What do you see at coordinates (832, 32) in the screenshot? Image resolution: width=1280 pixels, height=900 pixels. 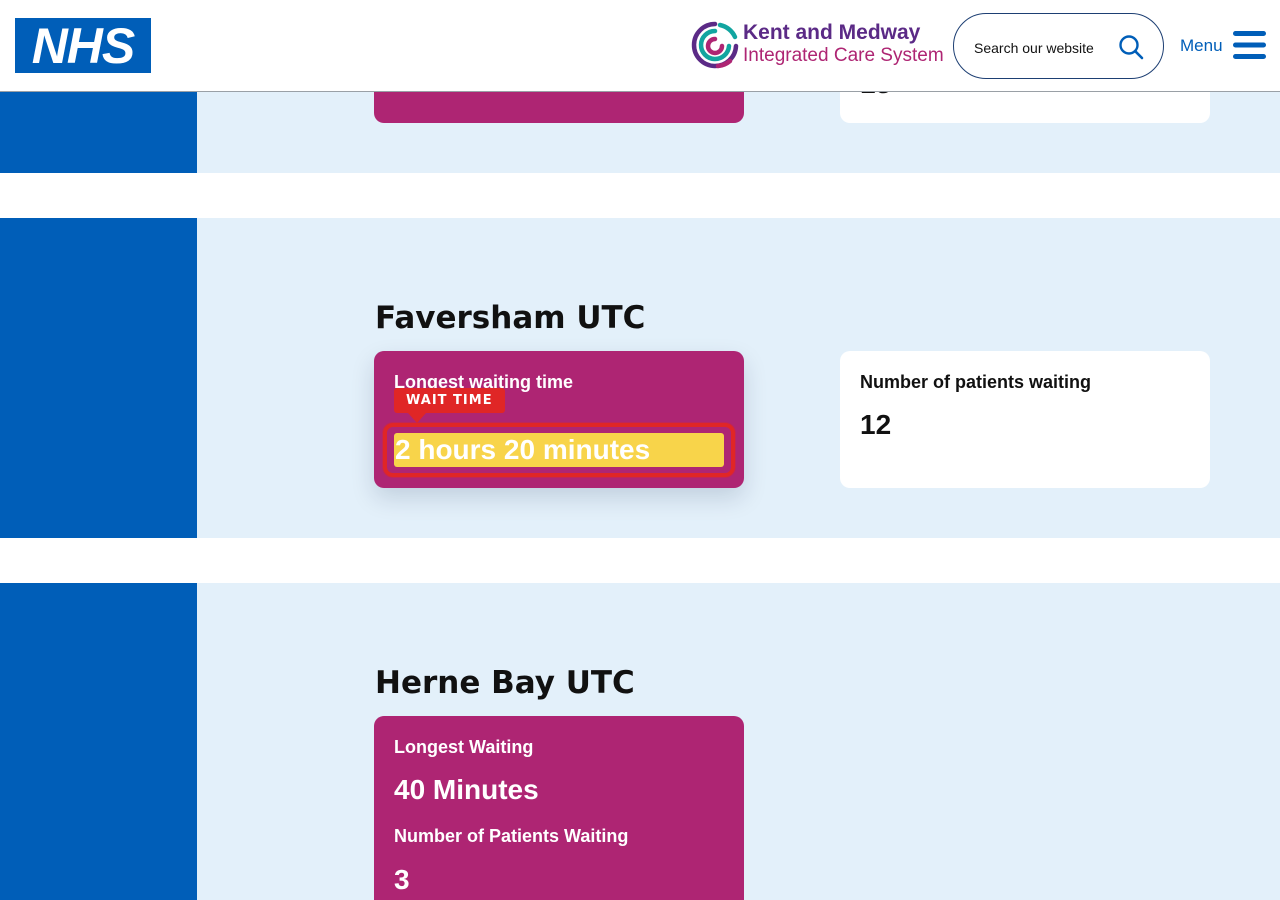 I see `kmics-logo-line1: Kent and Medway` at bounding box center [832, 32].